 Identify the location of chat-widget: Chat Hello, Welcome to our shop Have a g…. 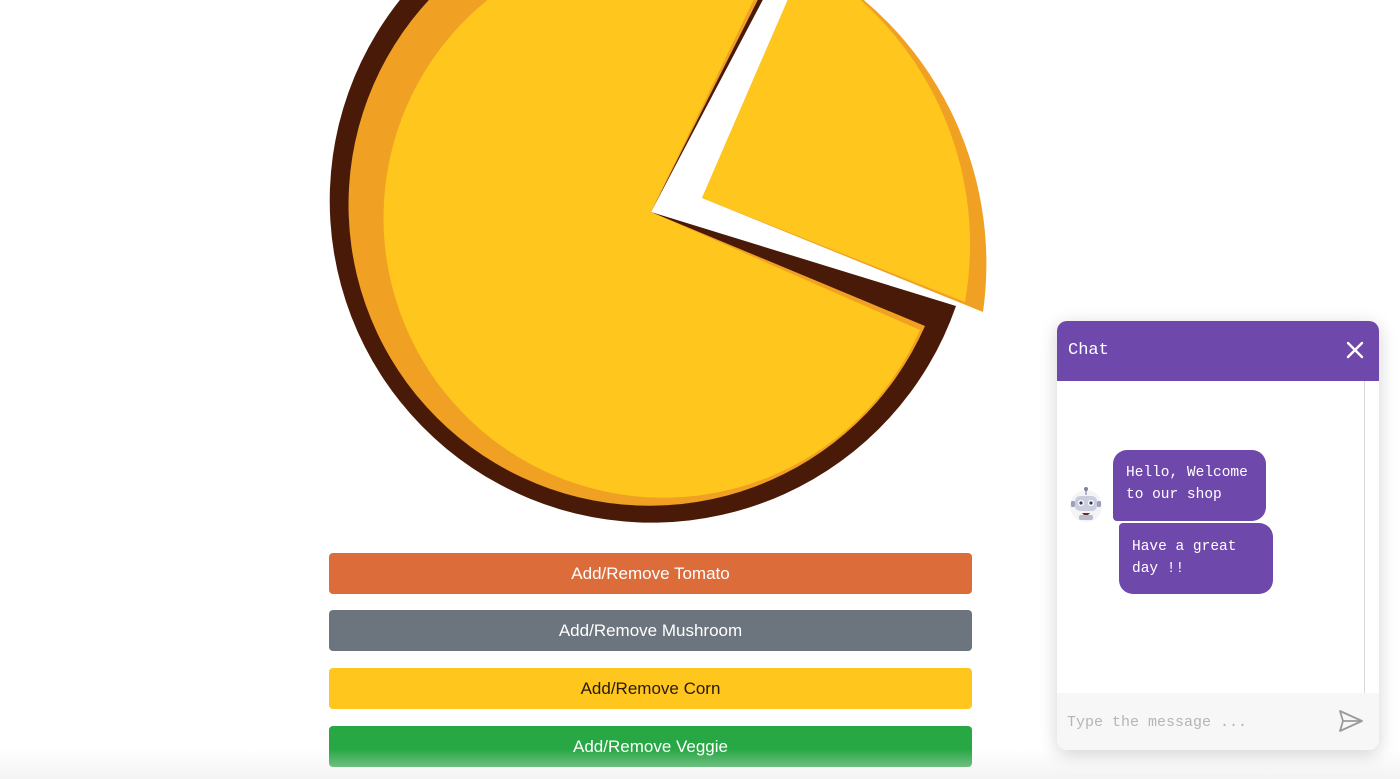
(1218, 535).